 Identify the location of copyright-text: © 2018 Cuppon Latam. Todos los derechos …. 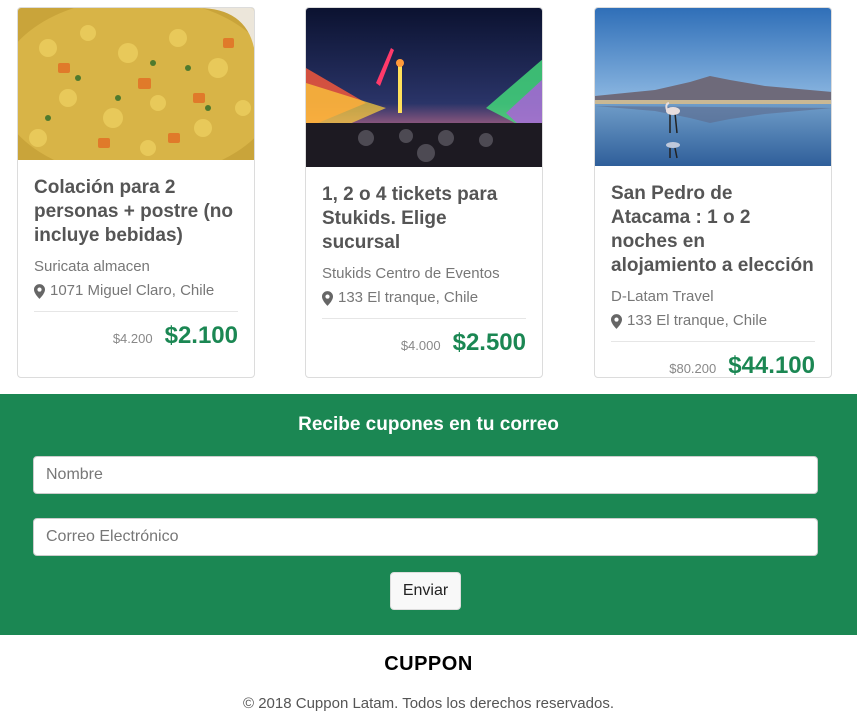
(428, 703).